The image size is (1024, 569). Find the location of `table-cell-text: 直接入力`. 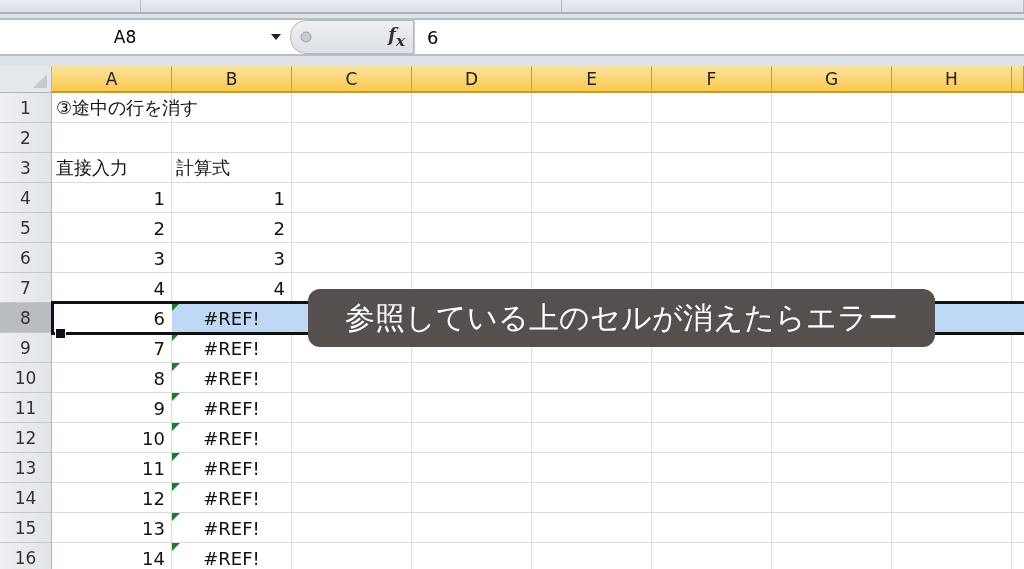

table-cell-text: 直接入力 is located at coordinates (91, 168).